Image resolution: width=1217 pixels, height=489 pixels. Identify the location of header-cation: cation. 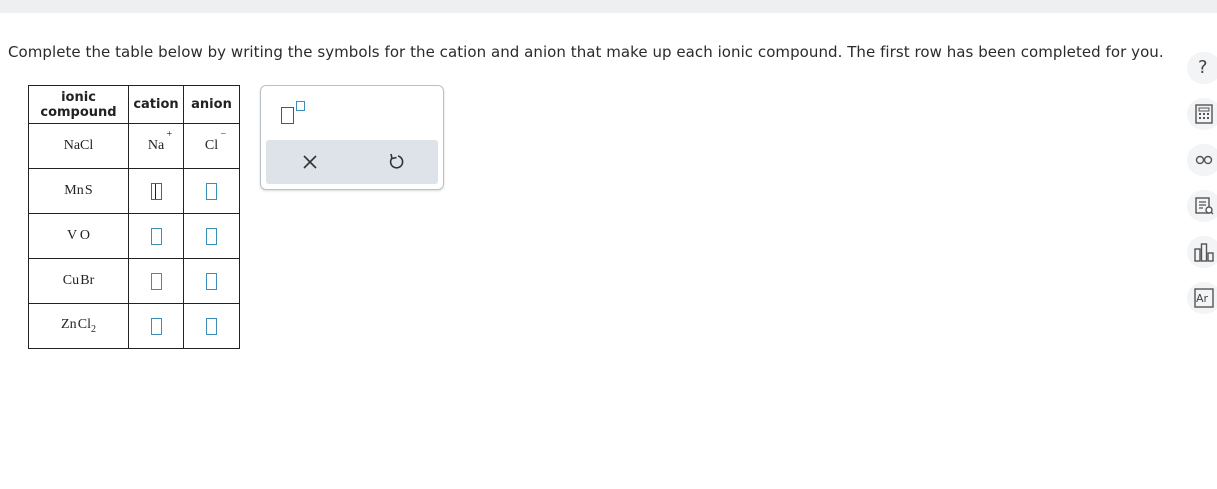
(156, 104).